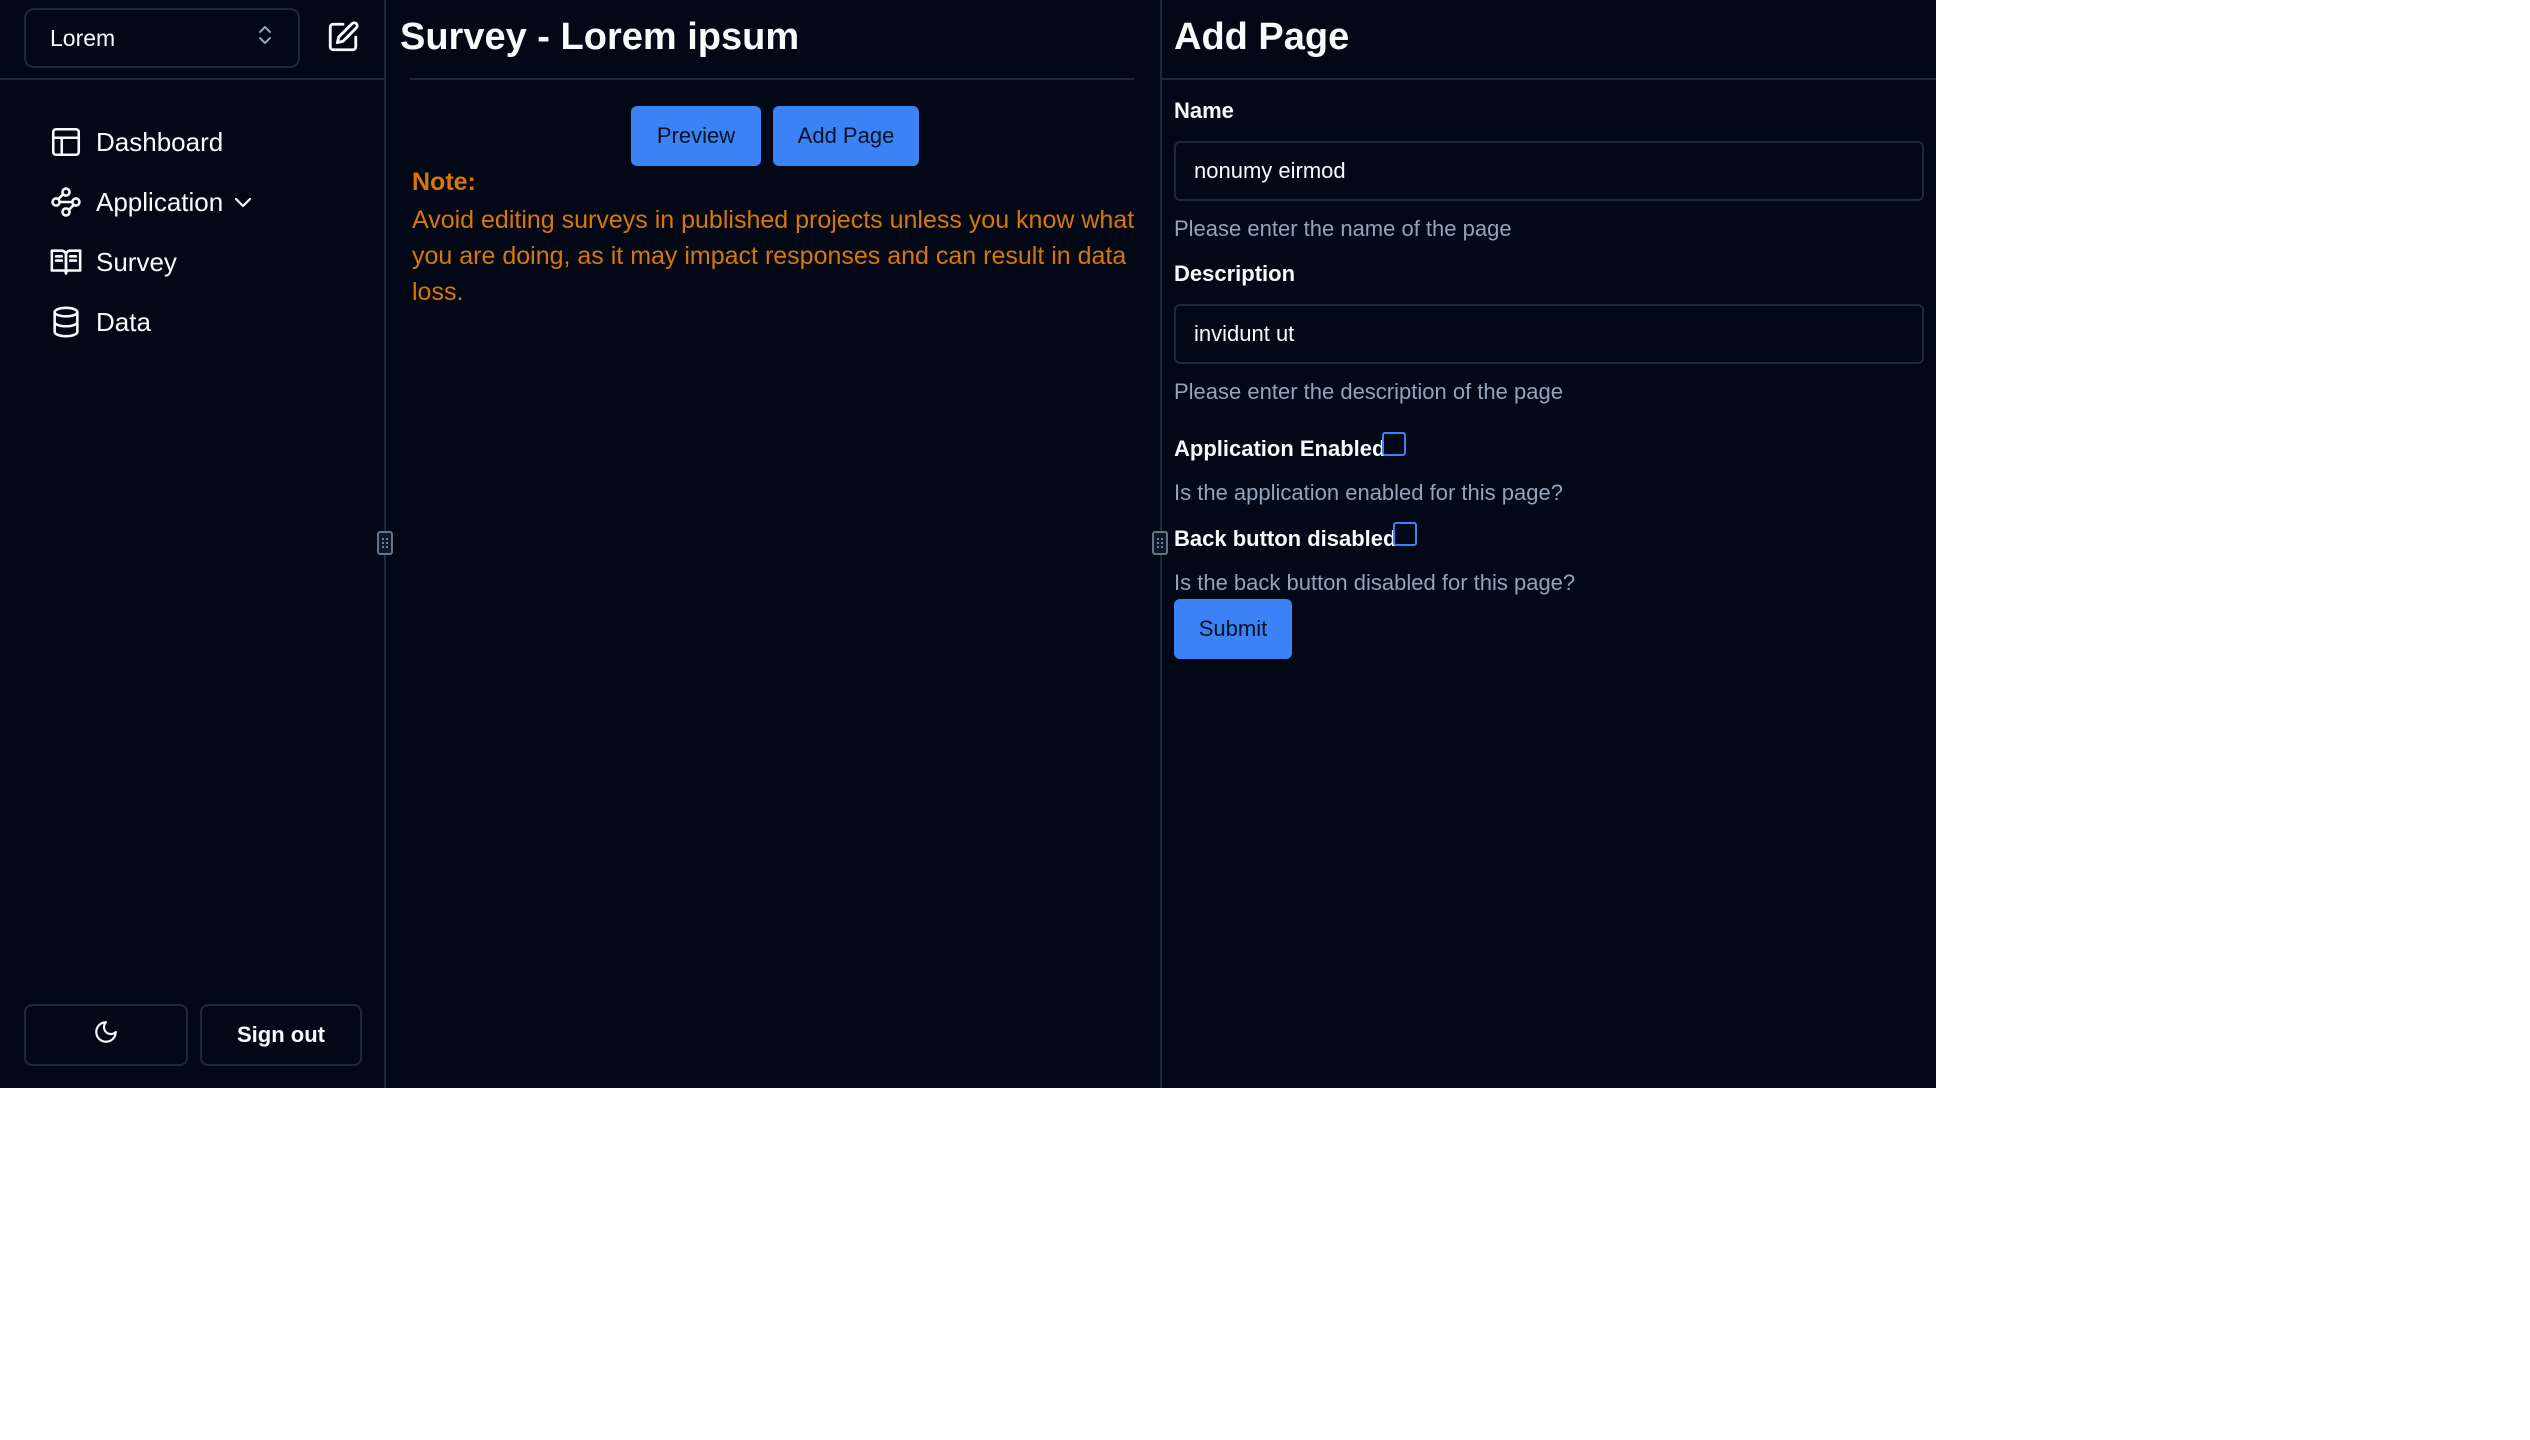  What do you see at coordinates (192, 79) in the screenshot?
I see `sidebar-divider` at bounding box center [192, 79].